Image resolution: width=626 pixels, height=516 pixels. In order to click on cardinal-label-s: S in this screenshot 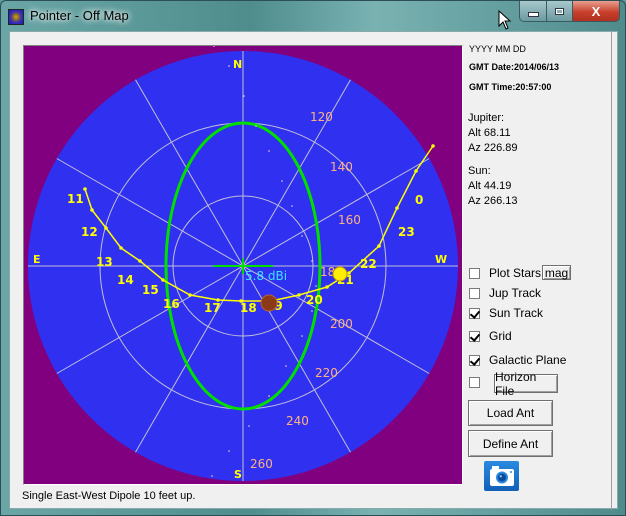, I will do `click(238, 474)`.